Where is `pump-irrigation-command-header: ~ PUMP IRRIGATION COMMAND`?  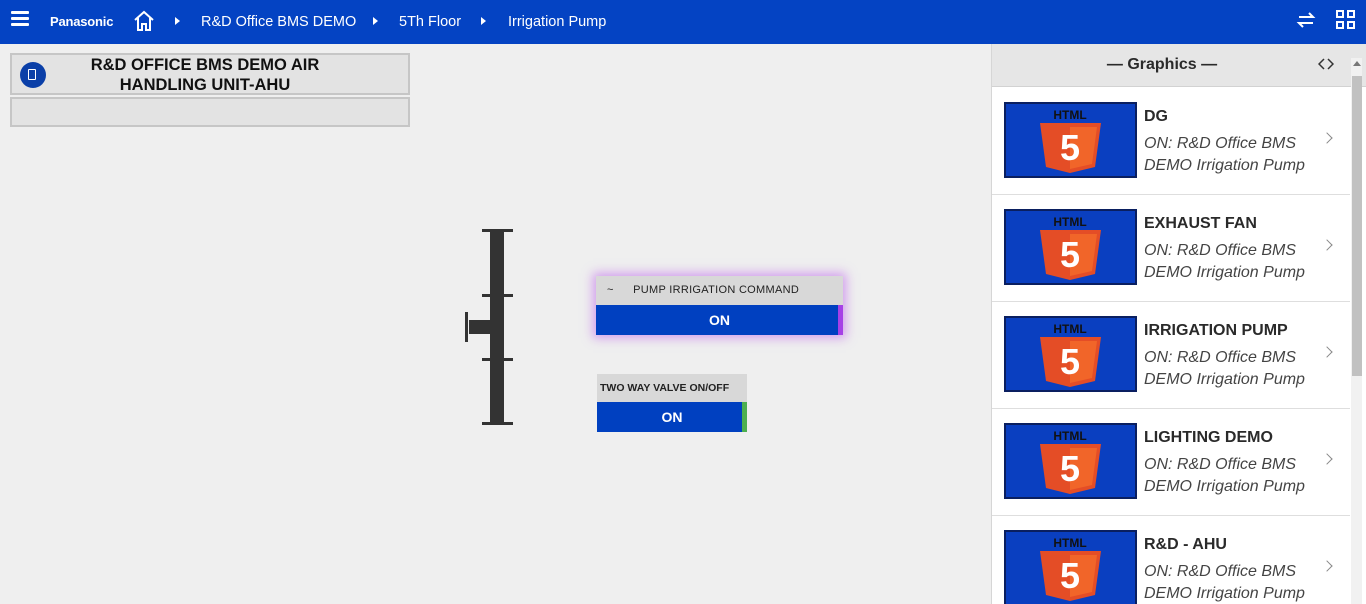 pump-irrigation-command-header: ~ PUMP IRRIGATION COMMAND is located at coordinates (719, 290).